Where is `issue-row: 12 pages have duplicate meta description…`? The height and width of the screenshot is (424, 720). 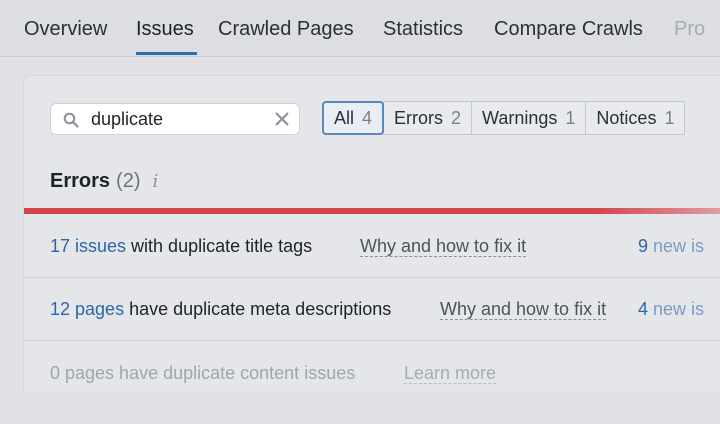 issue-row: 12 pages have duplicate meta description… is located at coordinates (372, 309).